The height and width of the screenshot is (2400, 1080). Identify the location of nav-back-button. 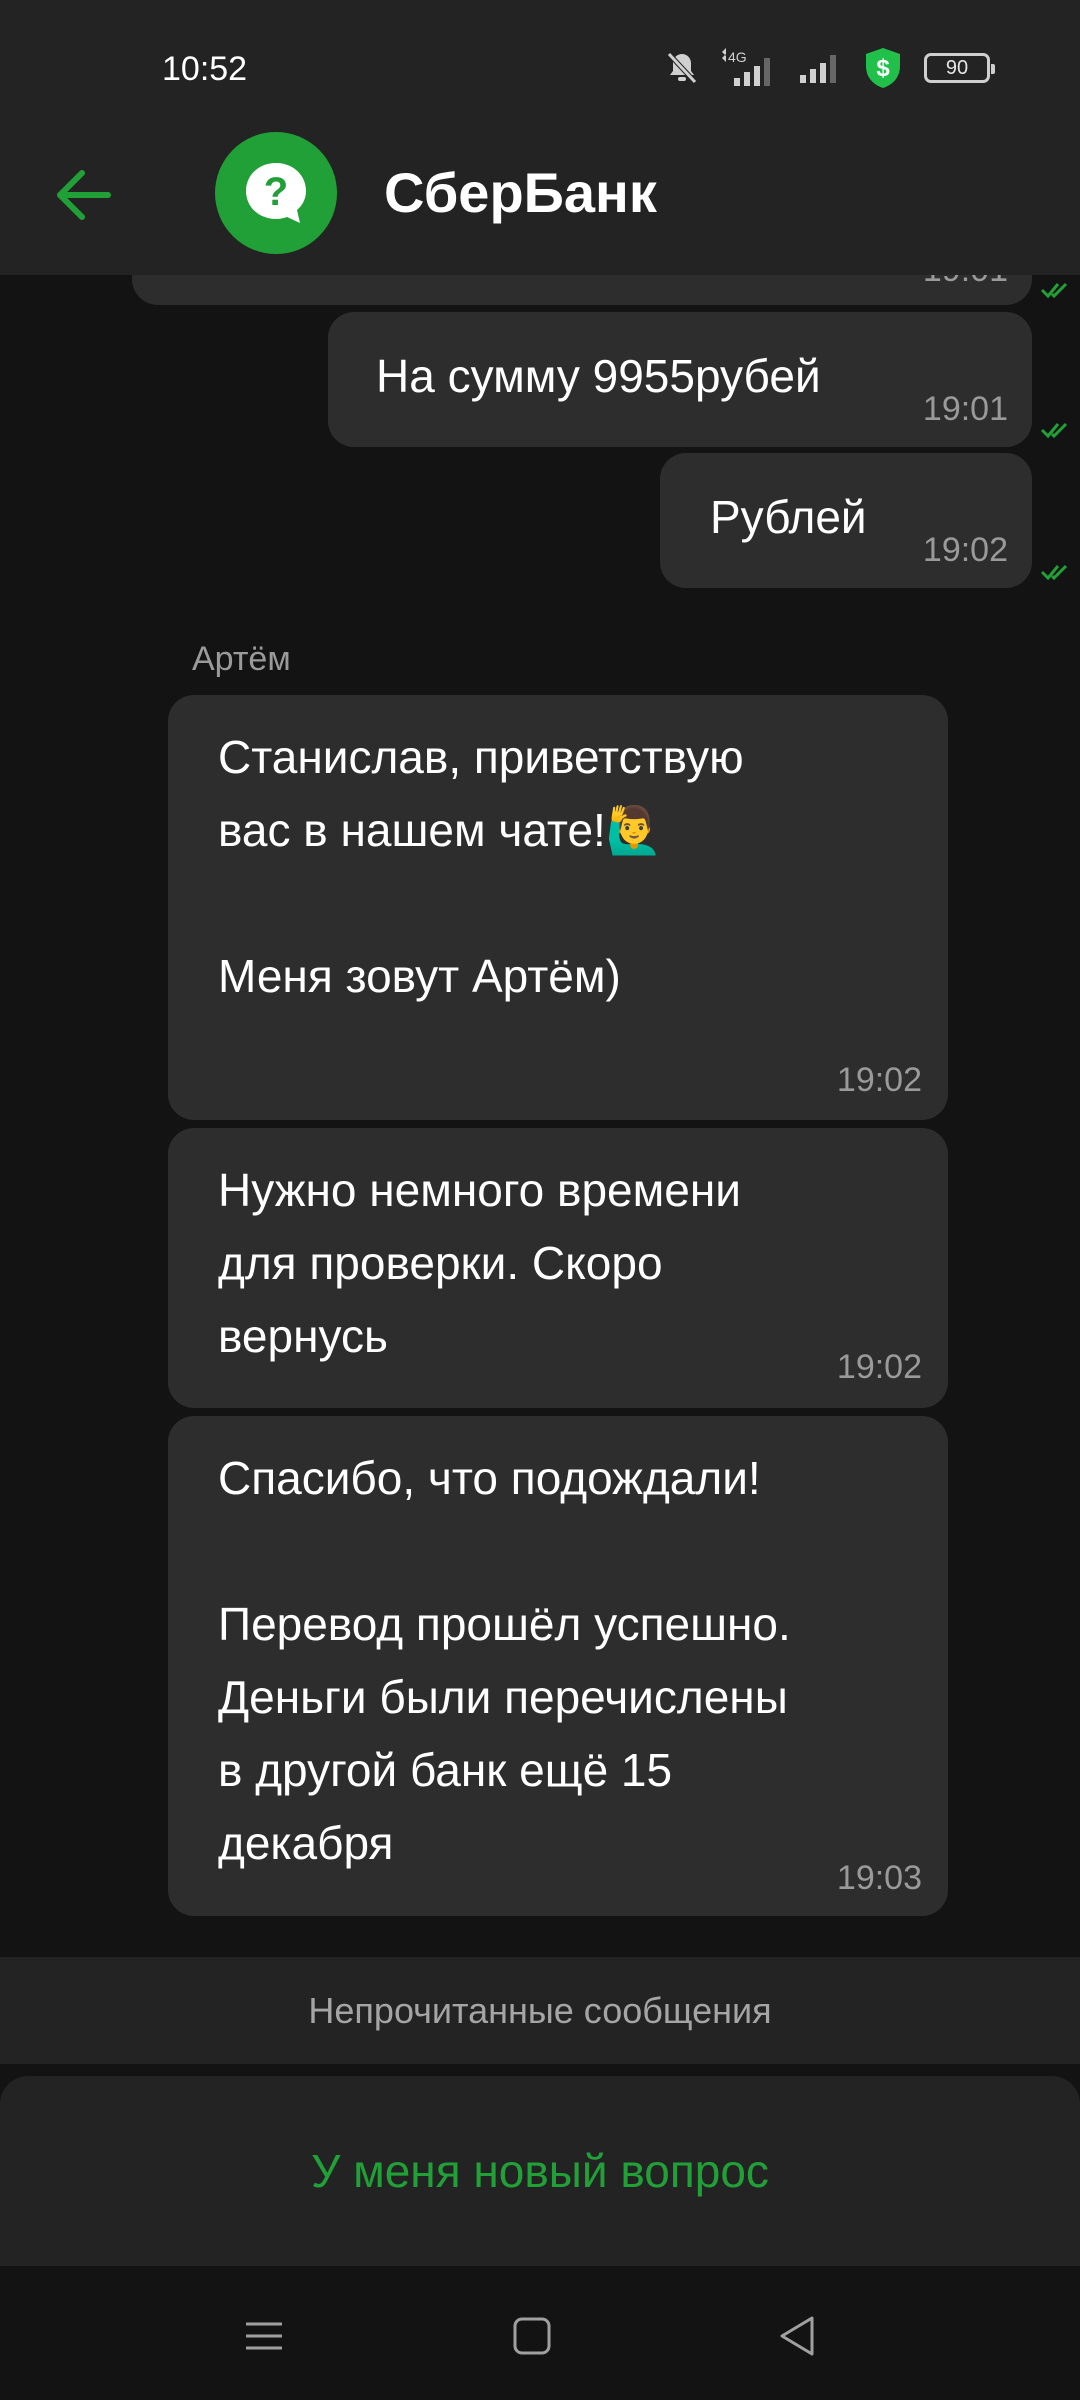
(798, 2336).